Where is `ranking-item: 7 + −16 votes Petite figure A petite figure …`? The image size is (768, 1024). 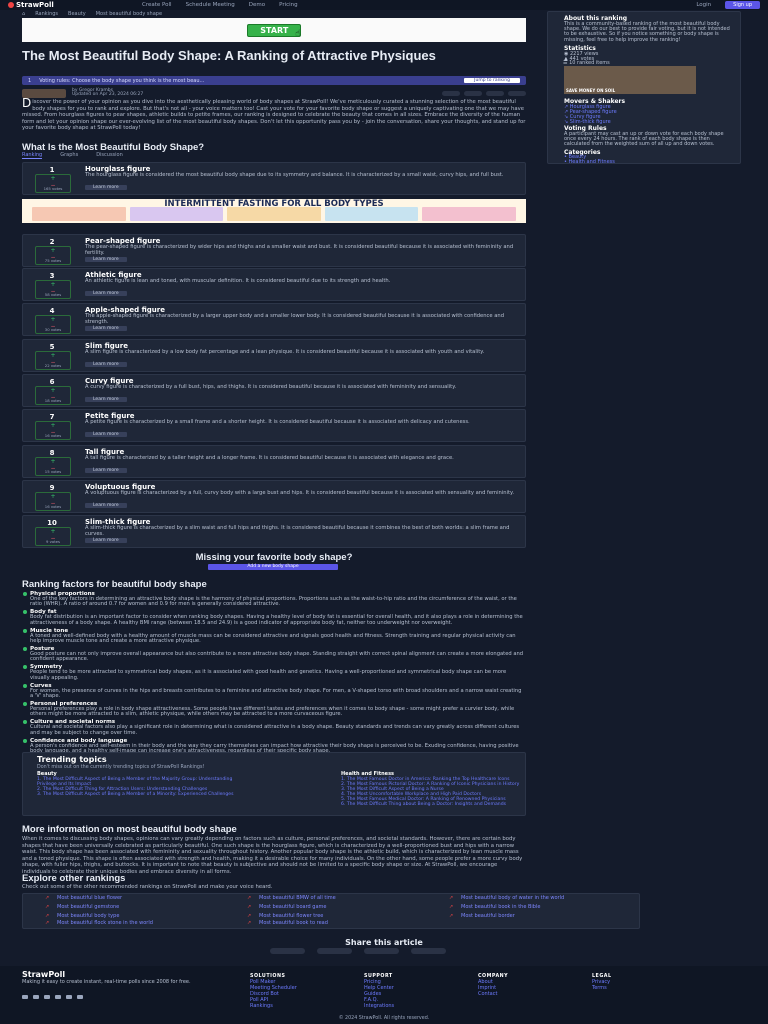 ranking-item: 7 + −16 votes Petite figure A petite figure … is located at coordinates (274, 425).